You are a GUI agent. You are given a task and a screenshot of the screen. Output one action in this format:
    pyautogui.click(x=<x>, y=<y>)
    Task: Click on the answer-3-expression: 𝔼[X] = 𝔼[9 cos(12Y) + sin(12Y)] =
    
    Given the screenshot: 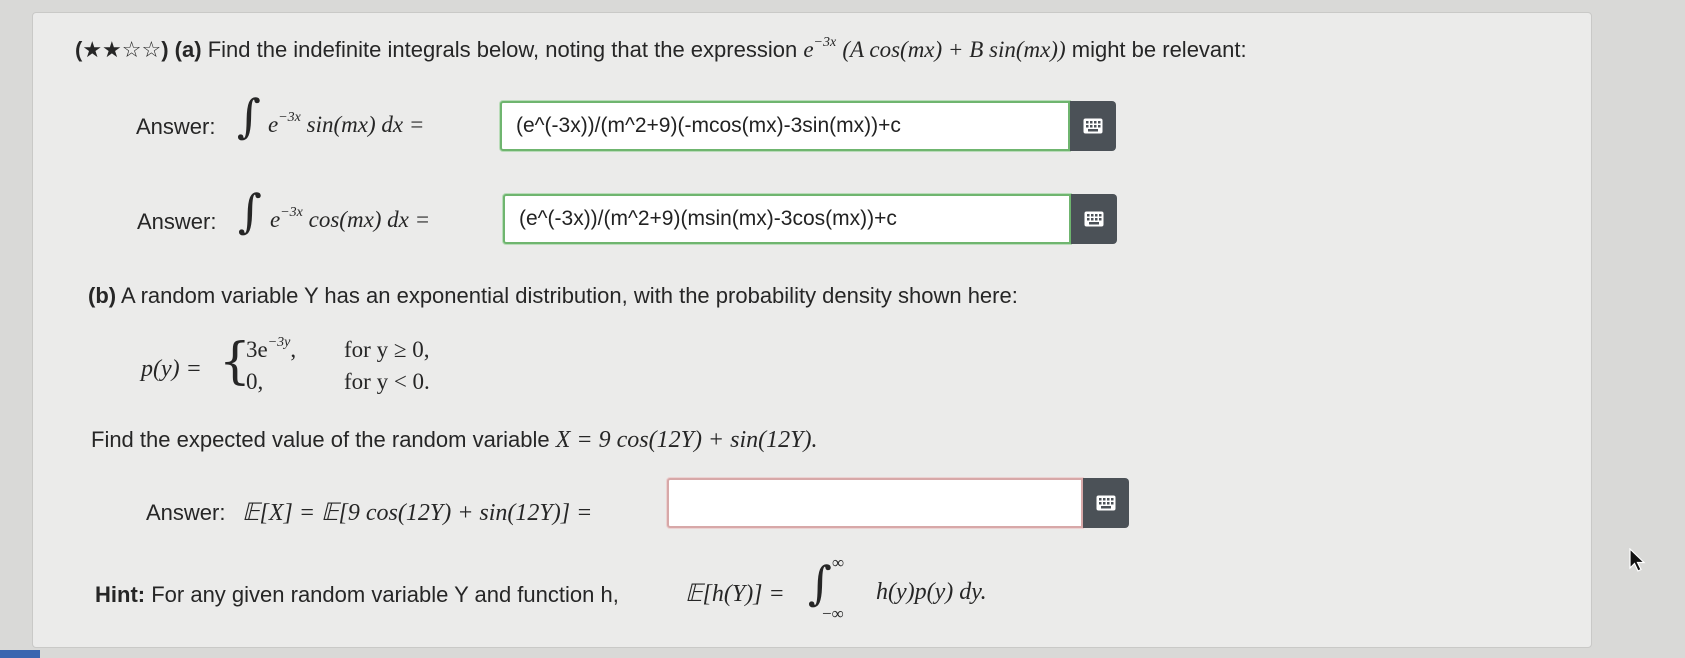 What is the action you would take?
    pyautogui.click(x=417, y=513)
    